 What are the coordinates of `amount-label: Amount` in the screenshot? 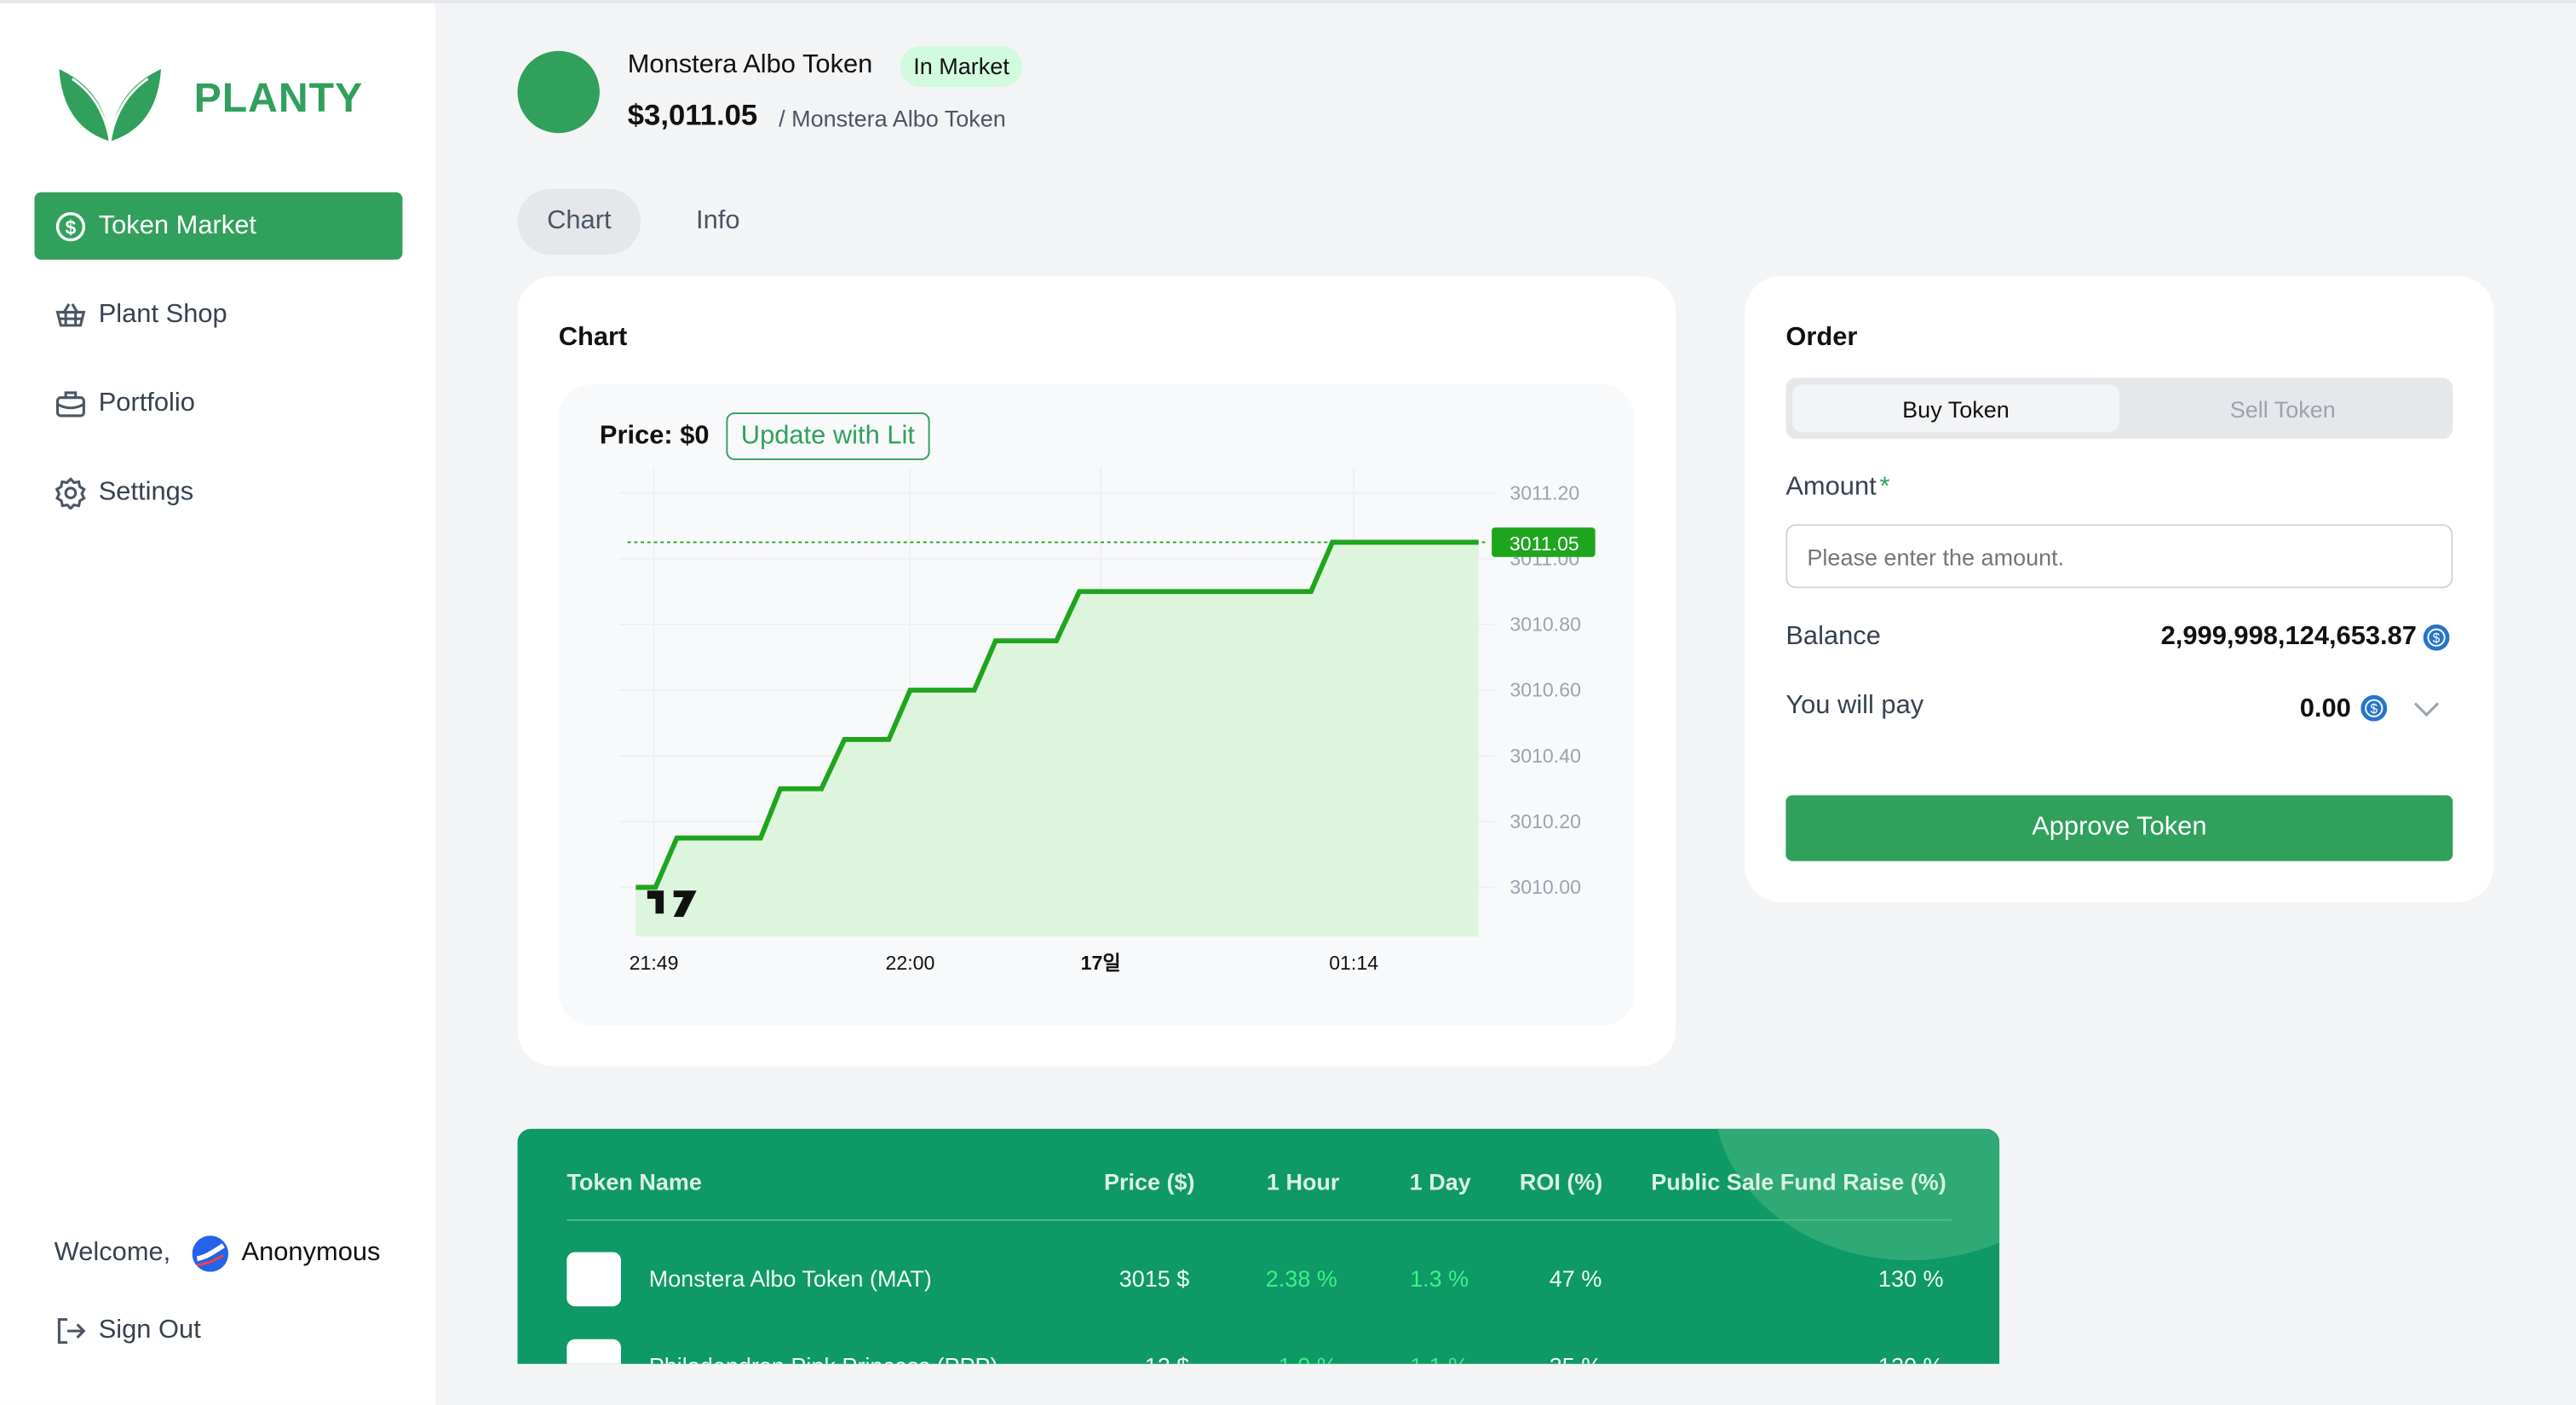 It's located at (1831, 487).